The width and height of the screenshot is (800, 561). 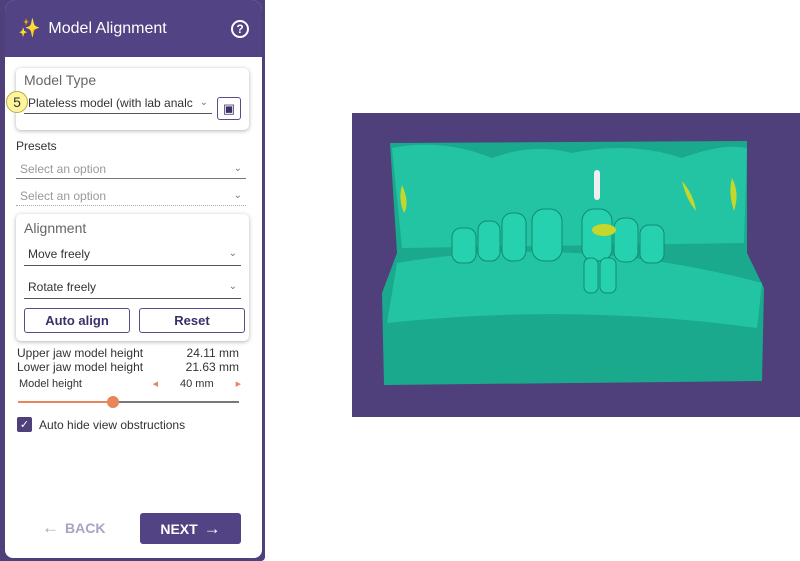 What do you see at coordinates (240, 28) in the screenshot?
I see `help-icon: ?` at bounding box center [240, 28].